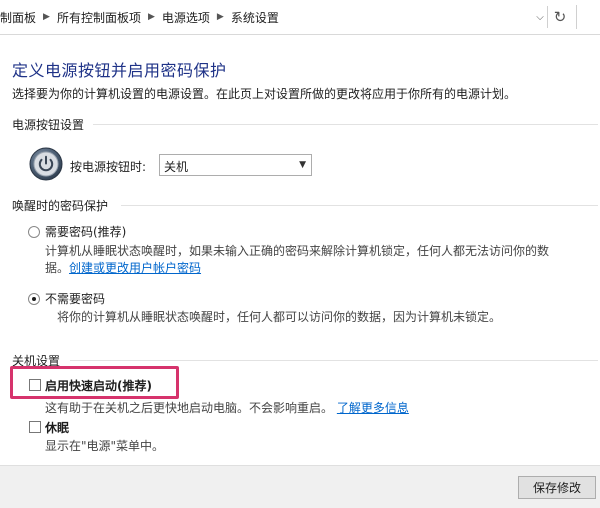 The width and height of the screenshot is (600, 508). Describe the element at coordinates (60, 205) in the screenshot. I see `wake-password-group-header: 唤醒时的密码保护` at that location.